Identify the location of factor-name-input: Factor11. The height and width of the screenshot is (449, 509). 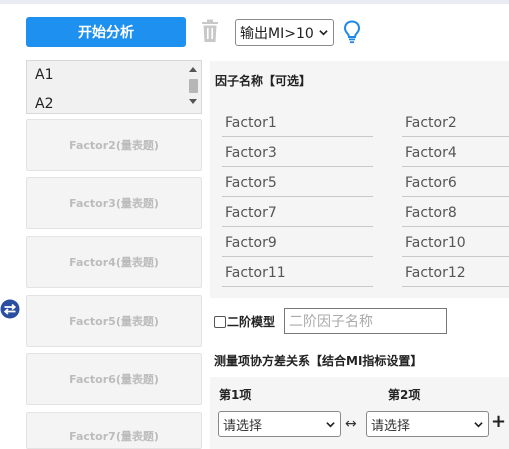
(297, 273).